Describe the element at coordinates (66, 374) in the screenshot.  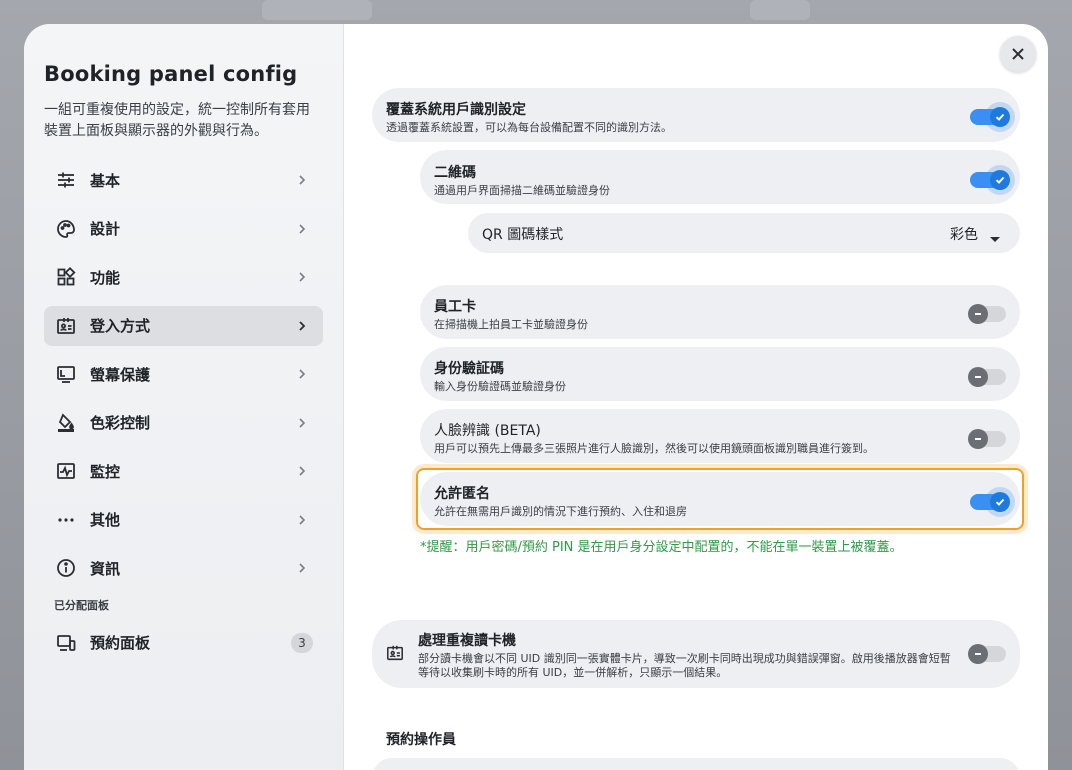
I see `monitor-icon` at that location.